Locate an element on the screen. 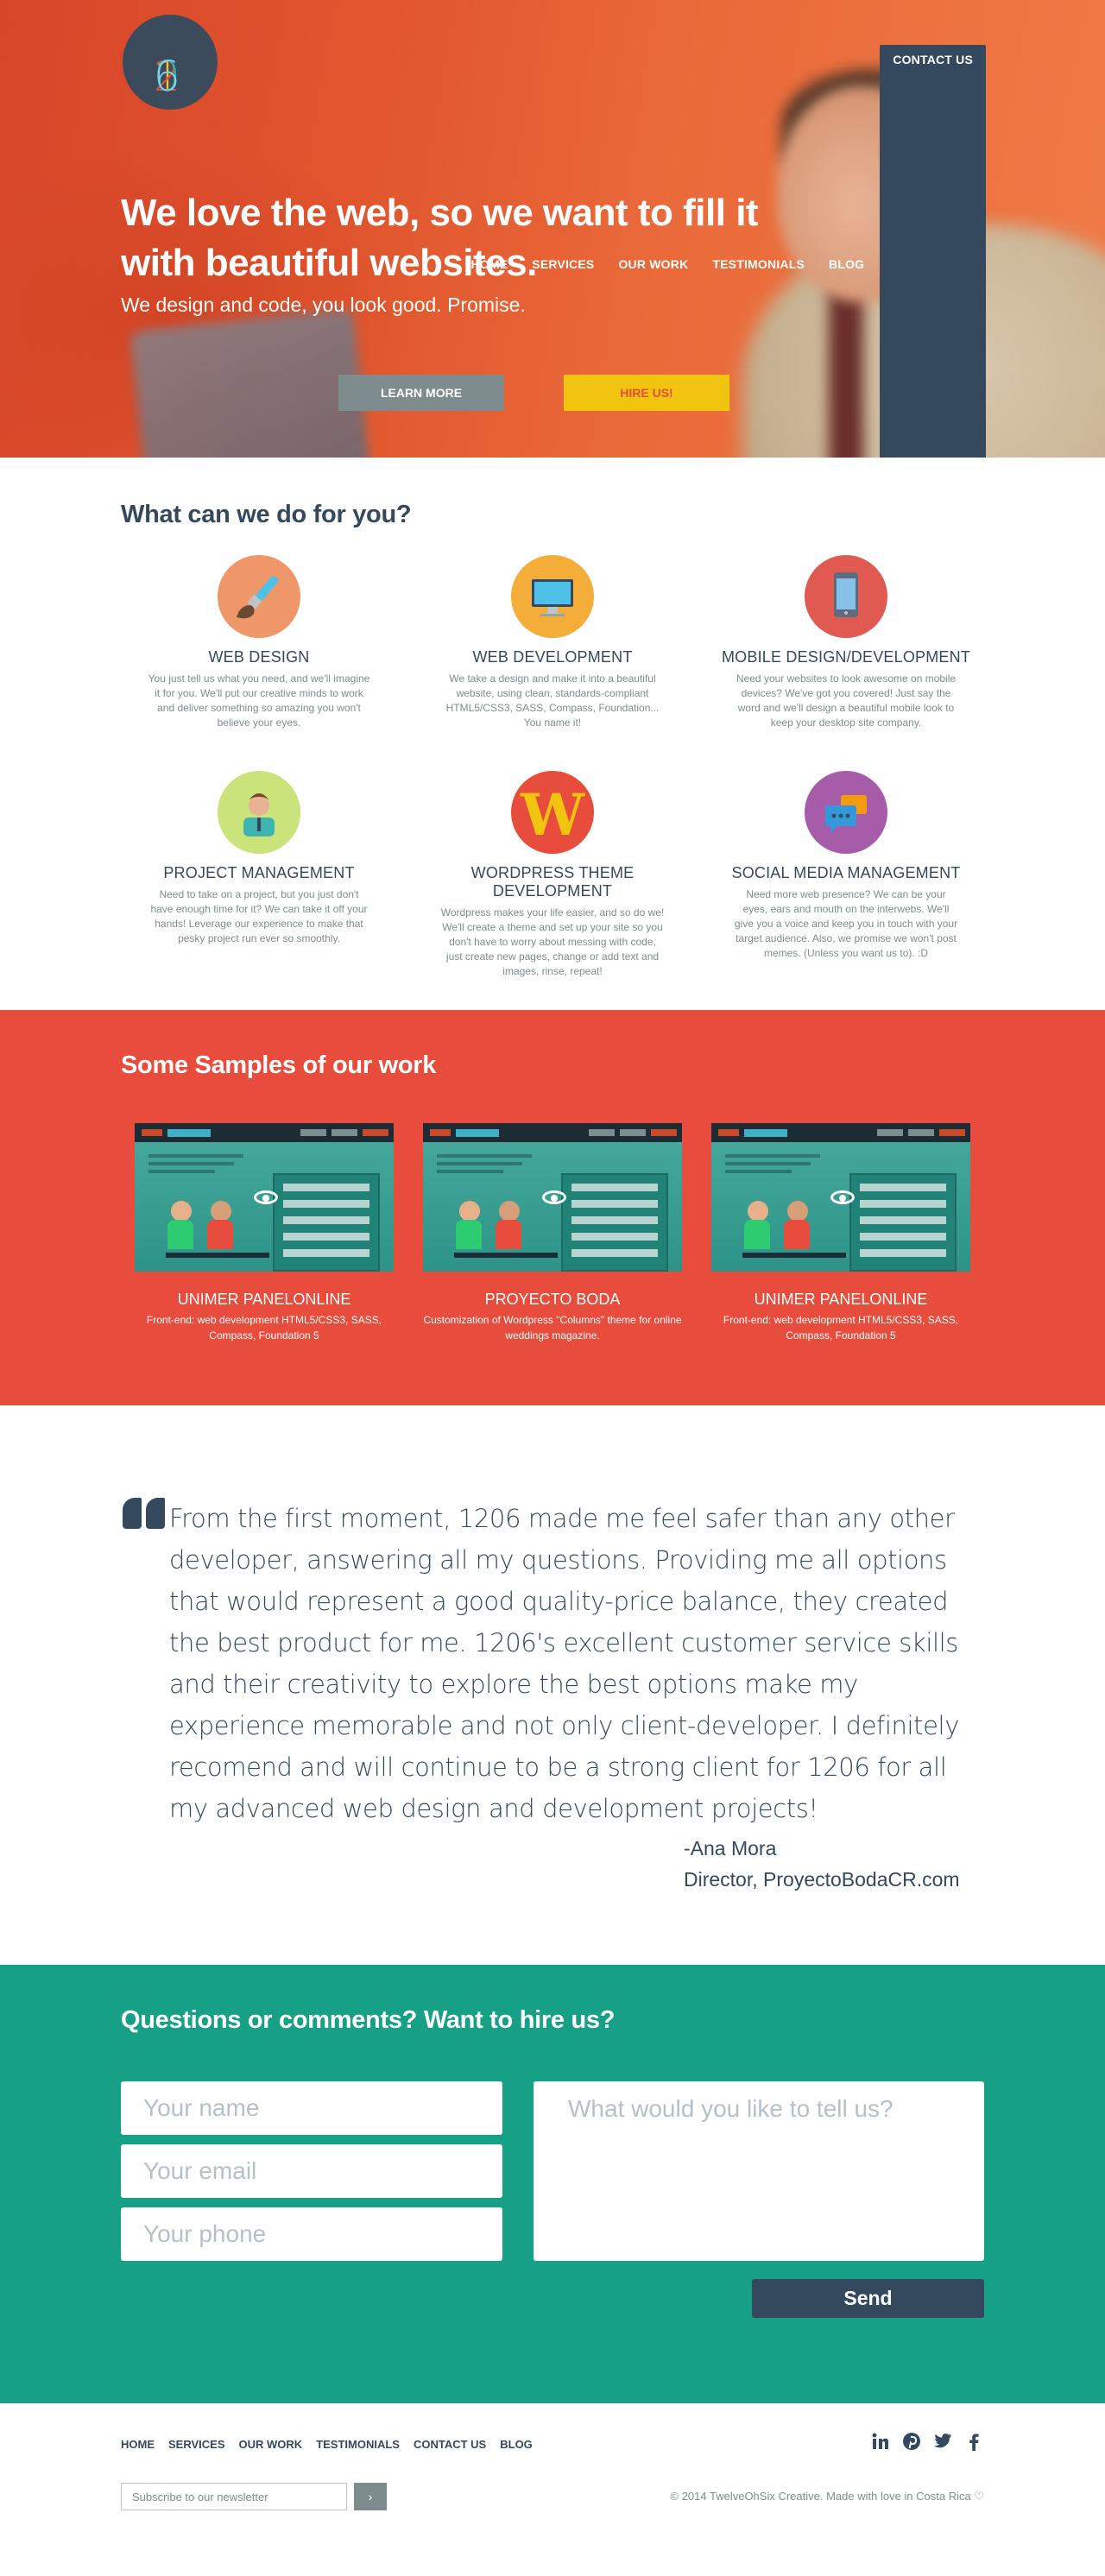  social-links is located at coordinates (927, 2441).